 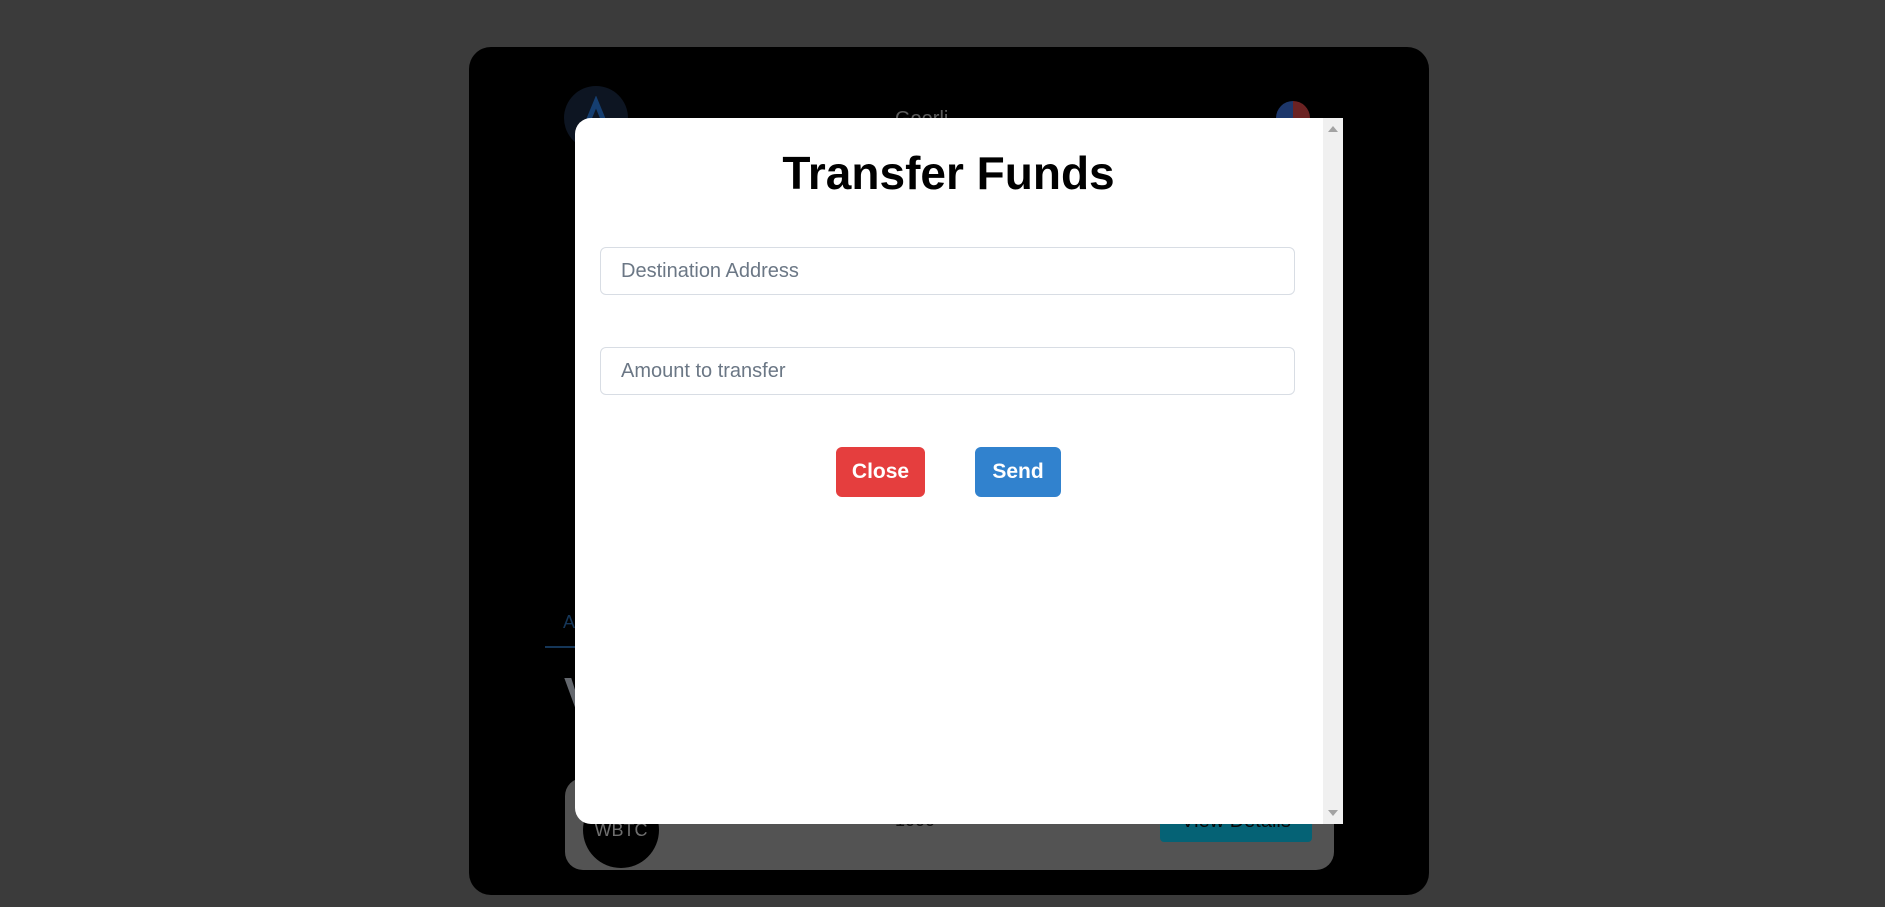 What do you see at coordinates (1018, 472) in the screenshot?
I see `send-button: Send` at bounding box center [1018, 472].